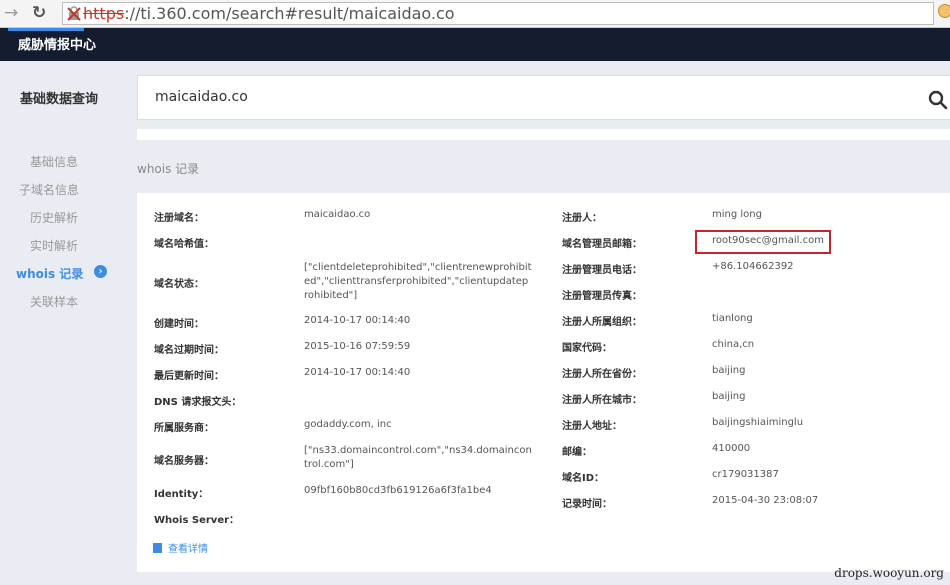 The width and height of the screenshot is (950, 585). Describe the element at coordinates (587, 348) in the screenshot. I see `field-label: 国家代码：` at that location.